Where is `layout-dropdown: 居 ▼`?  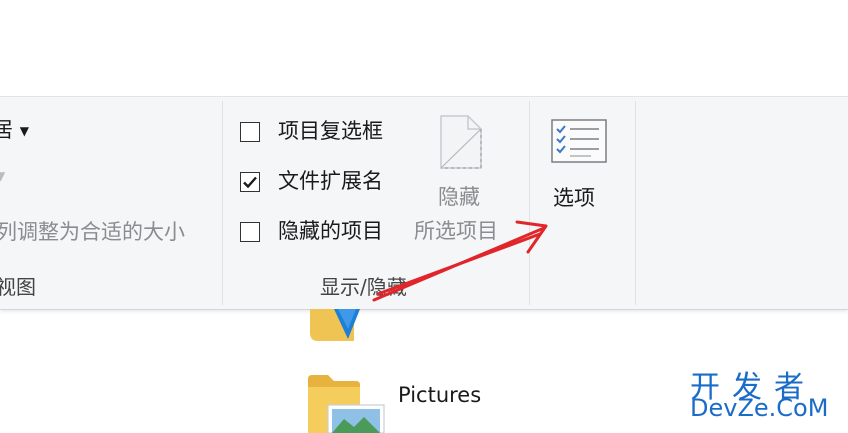
layout-dropdown: 居 ▼ is located at coordinates (14, 130).